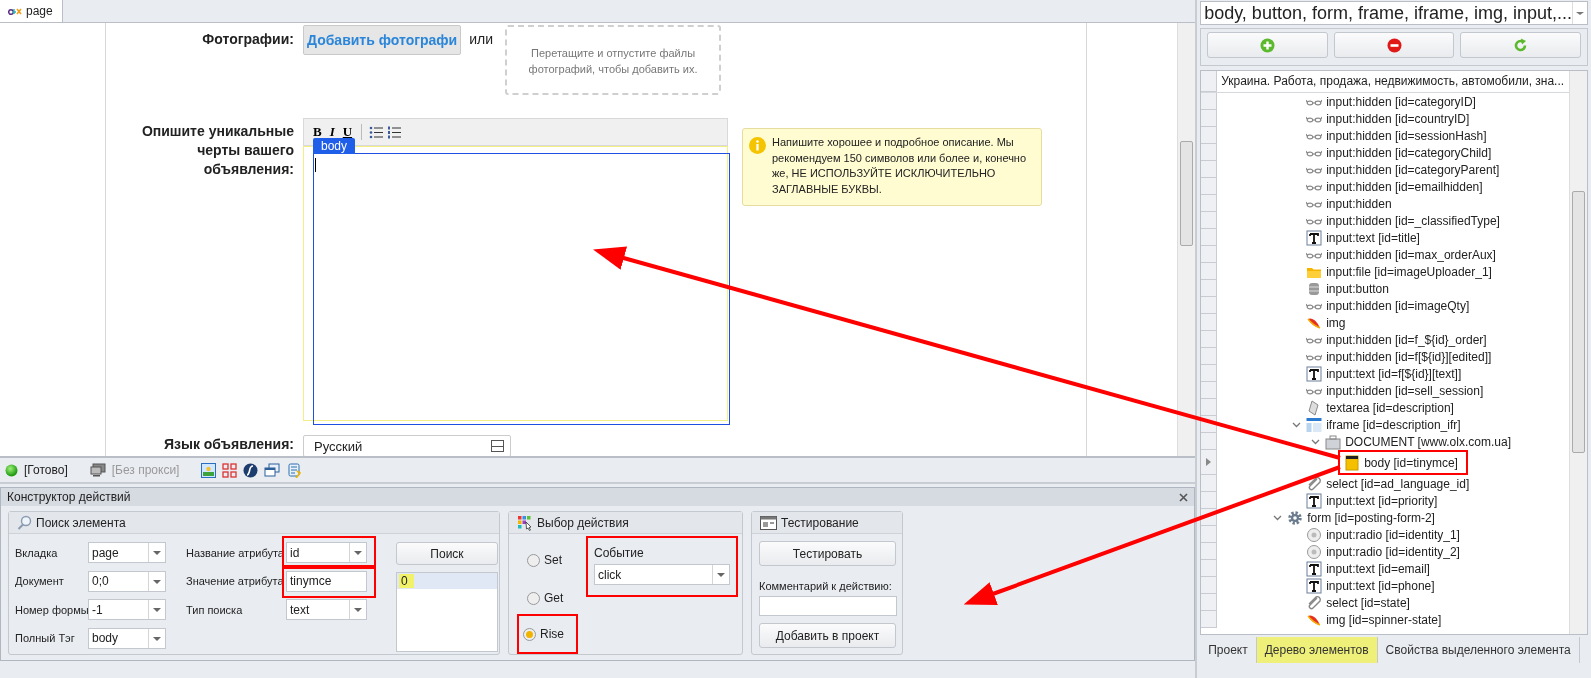  What do you see at coordinates (317, 132) in the screenshot?
I see `format-button: B` at bounding box center [317, 132].